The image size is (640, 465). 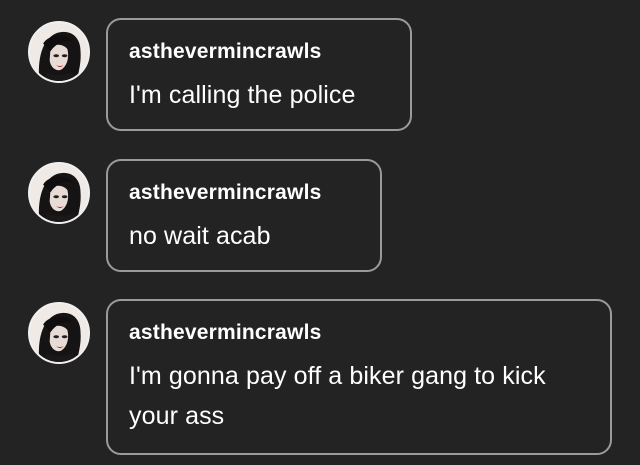 I want to click on message-text: I'm calling the police, so click(x=242, y=95).